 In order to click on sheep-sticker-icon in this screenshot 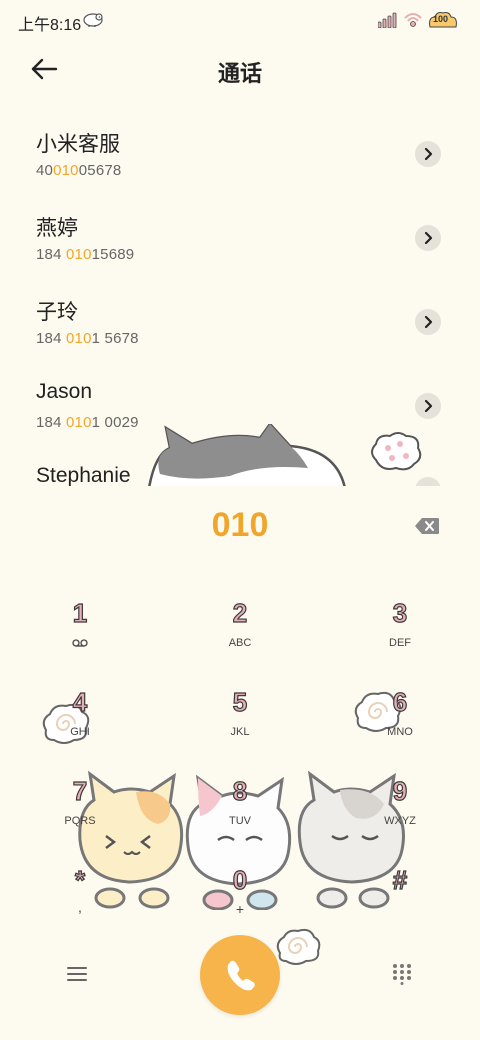, I will do `click(93, 20)`.